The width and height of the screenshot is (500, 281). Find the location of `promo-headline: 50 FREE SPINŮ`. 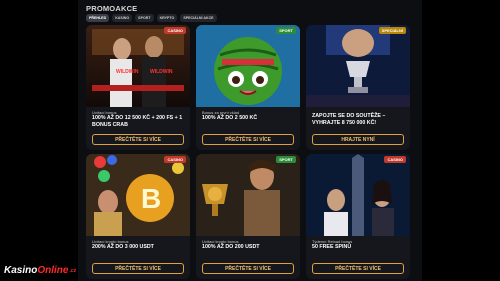

promo-headline: 50 FREE SPINŮ is located at coordinates (332, 247).